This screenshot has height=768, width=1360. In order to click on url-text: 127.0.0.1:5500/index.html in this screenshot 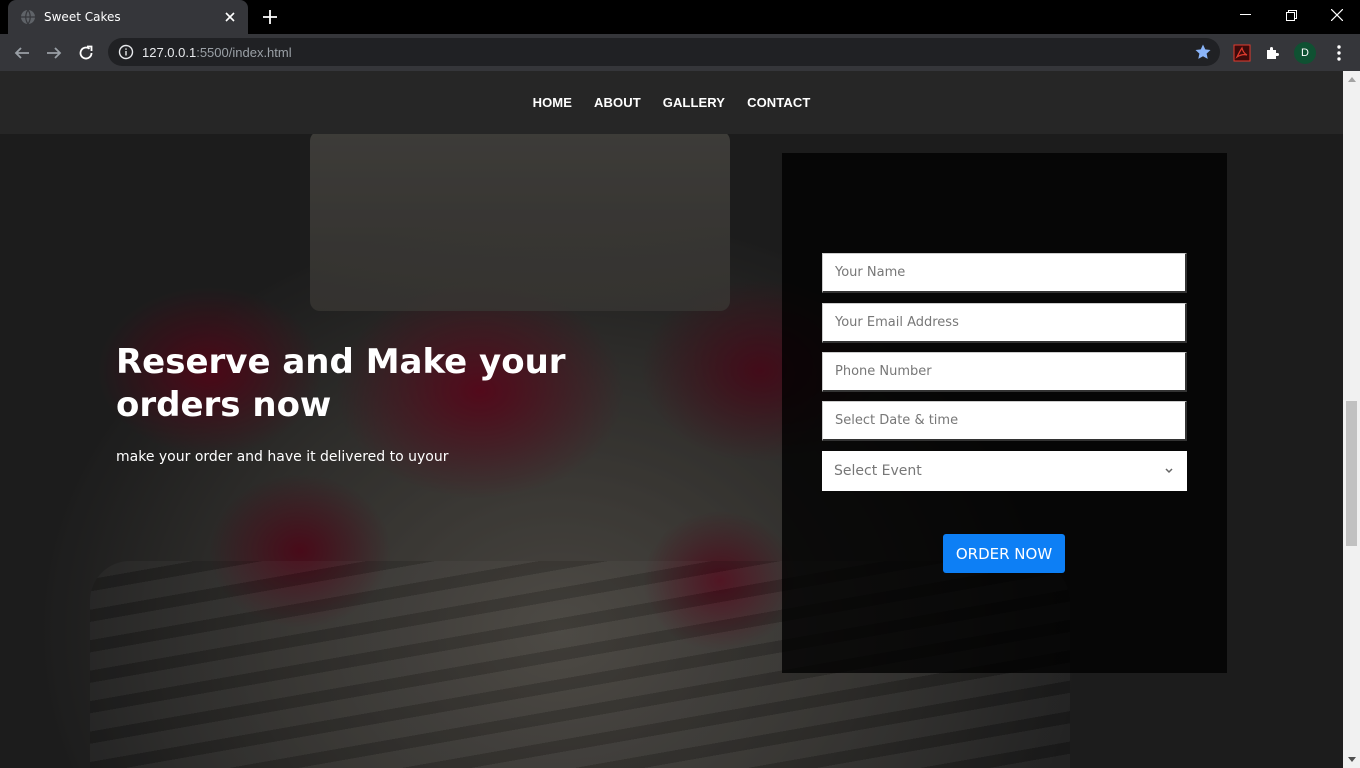, I will do `click(217, 52)`.